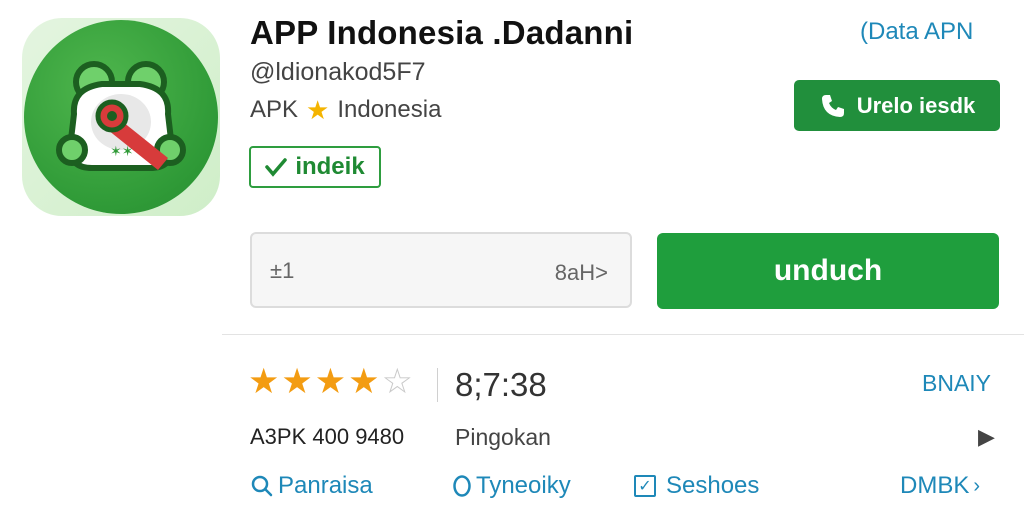 The image size is (1024, 512). What do you see at coordinates (282, 270) in the screenshot?
I see `version-left-value: ±1` at bounding box center [282, 270].